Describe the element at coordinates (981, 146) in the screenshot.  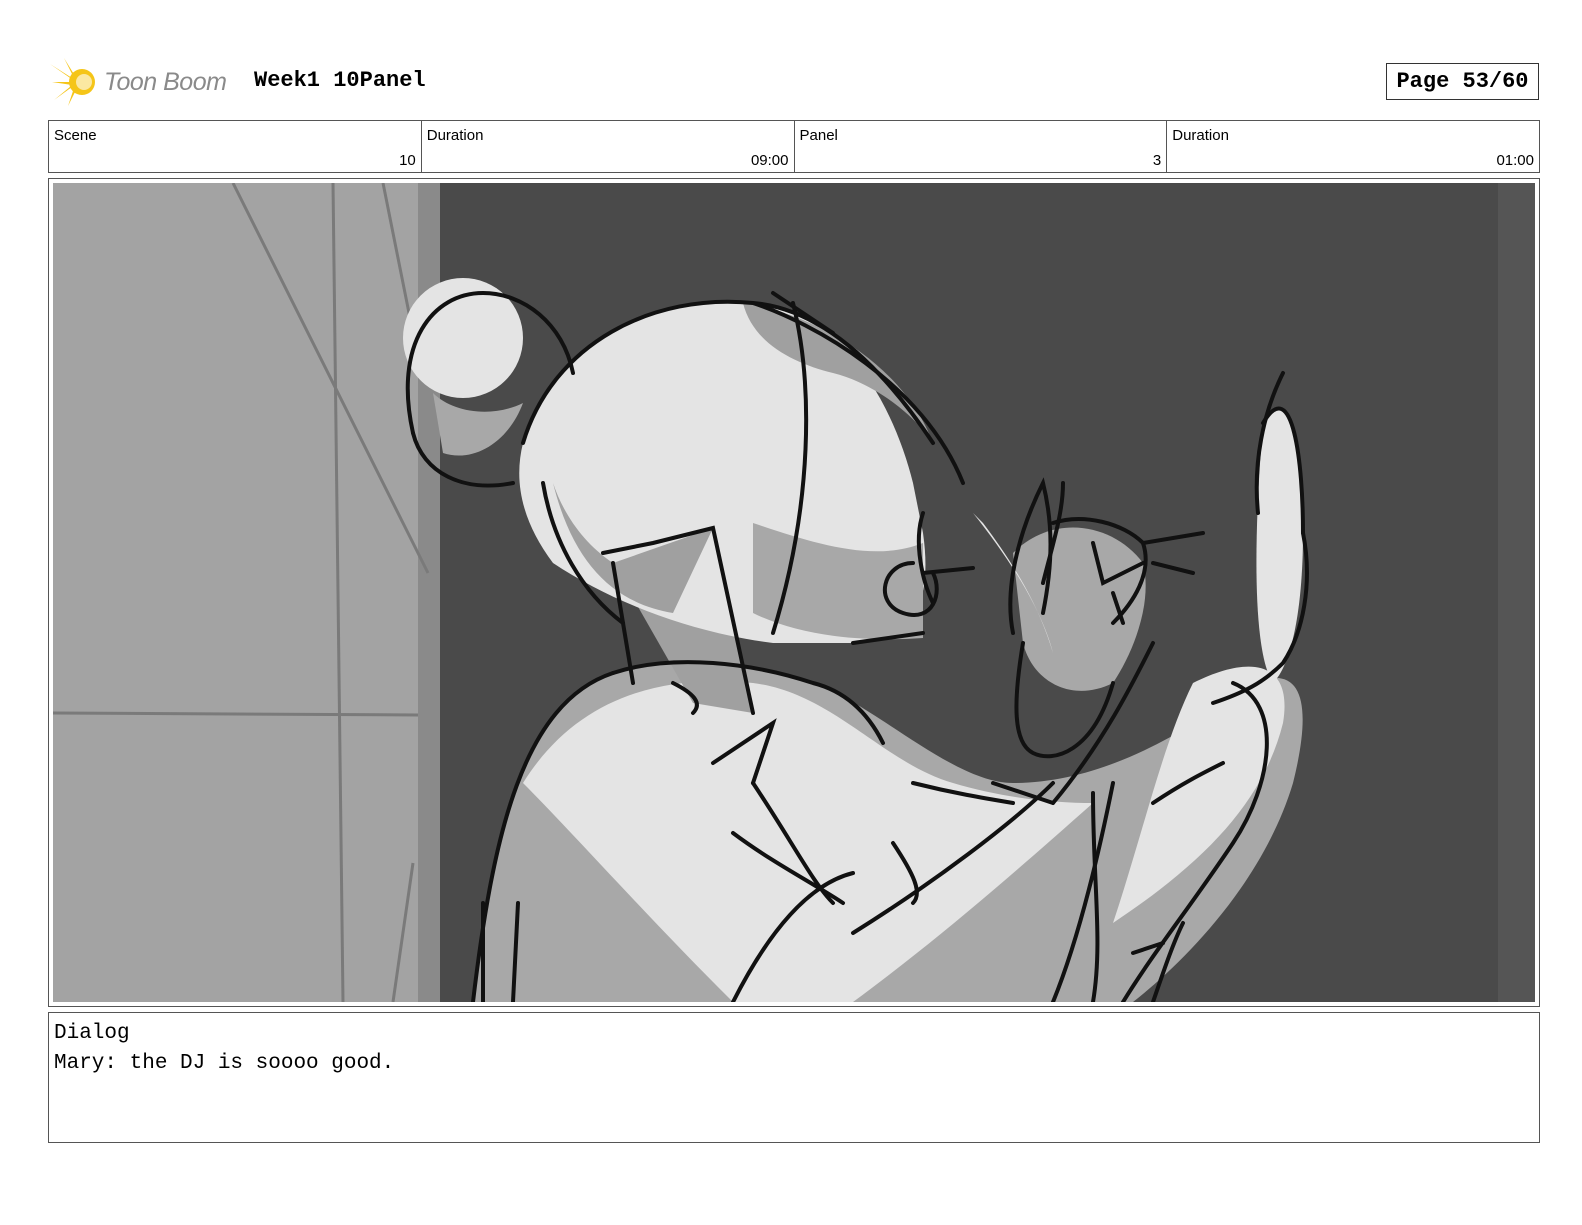
I see `panel-cell: Panel 3` at that location.